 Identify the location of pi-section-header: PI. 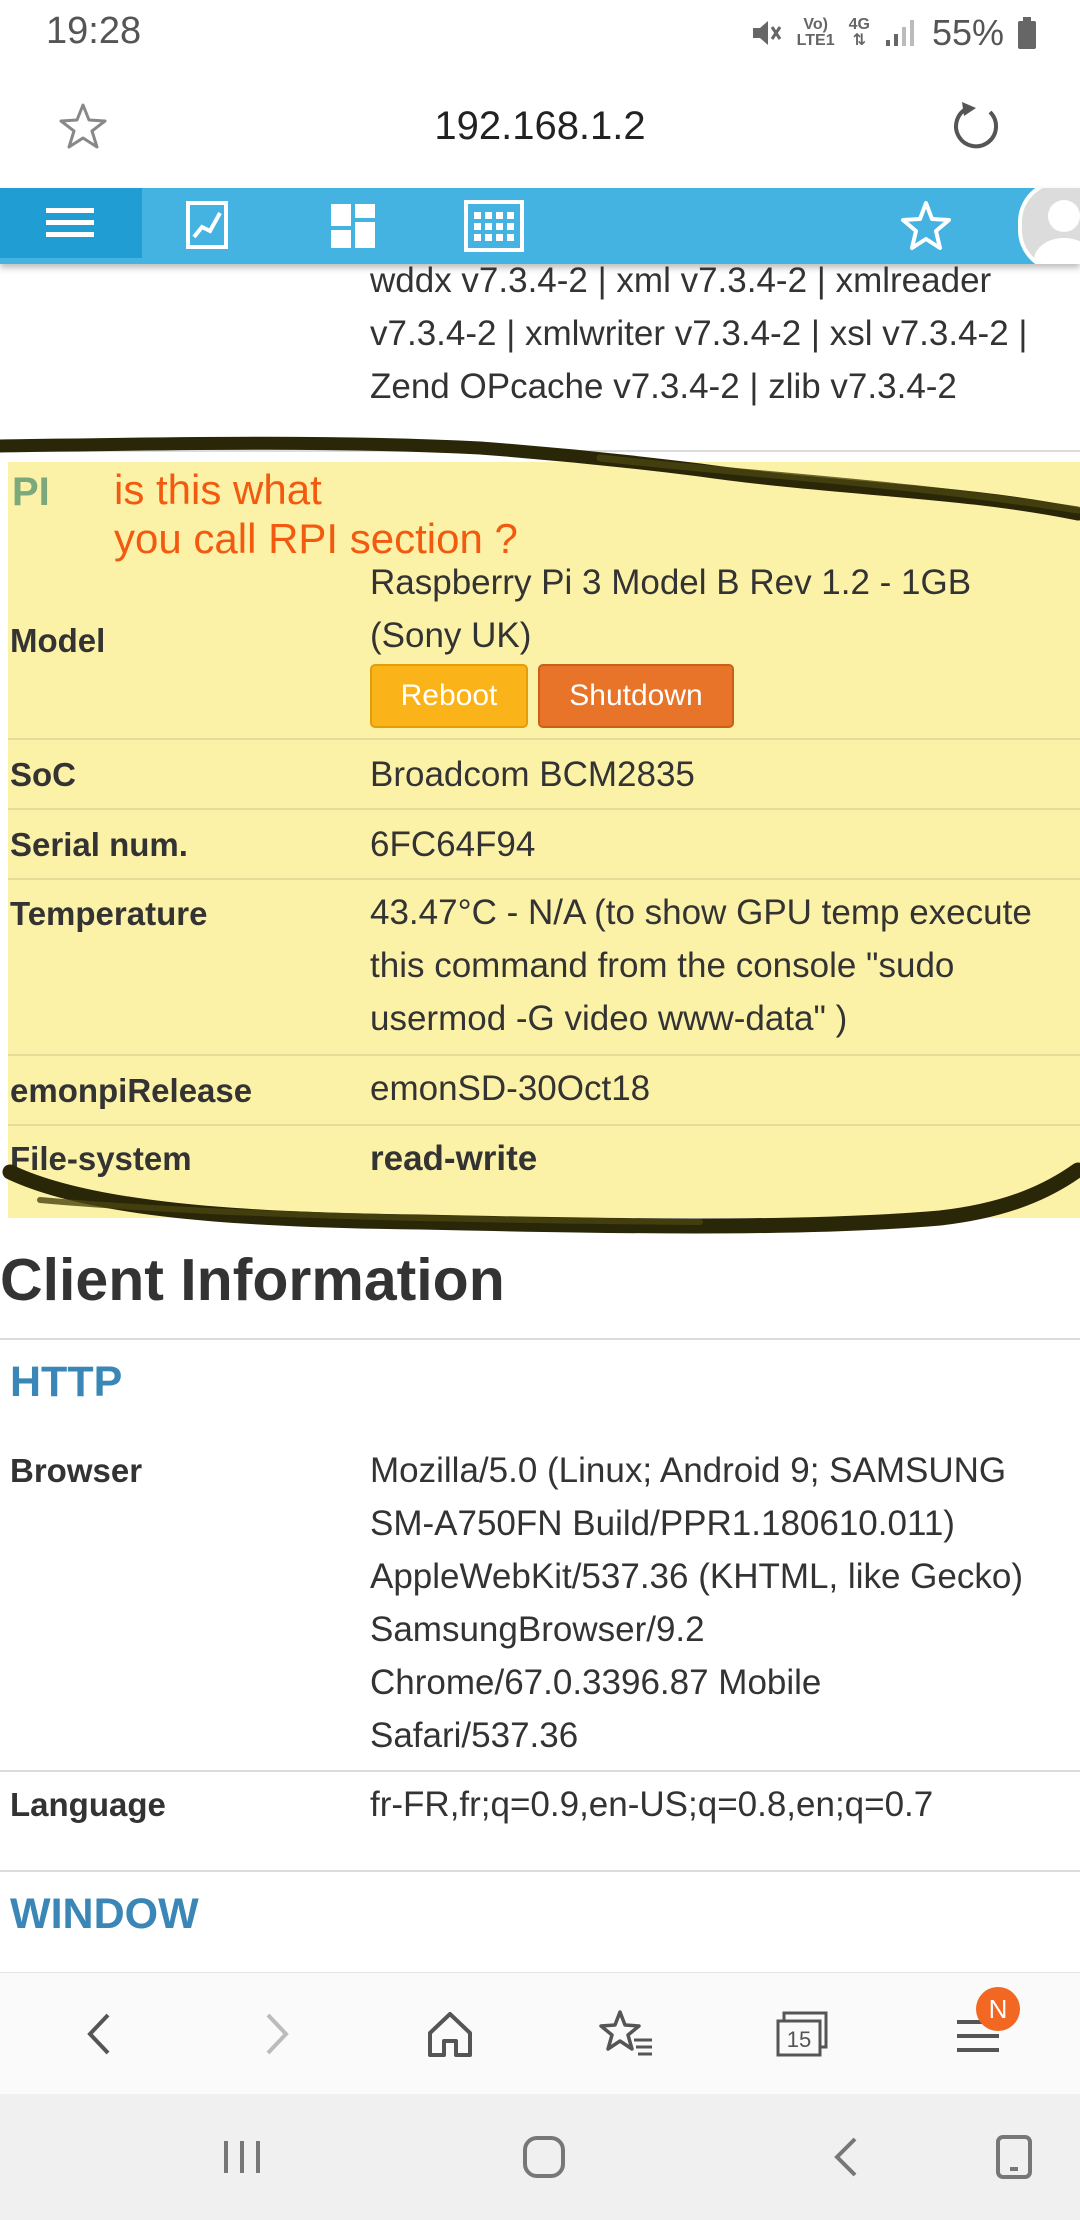
(31, 492).